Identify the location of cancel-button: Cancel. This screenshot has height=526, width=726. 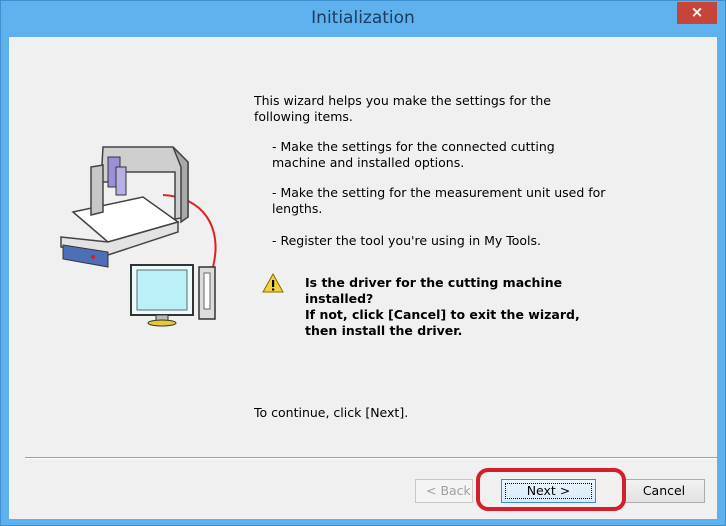
(664, 491).